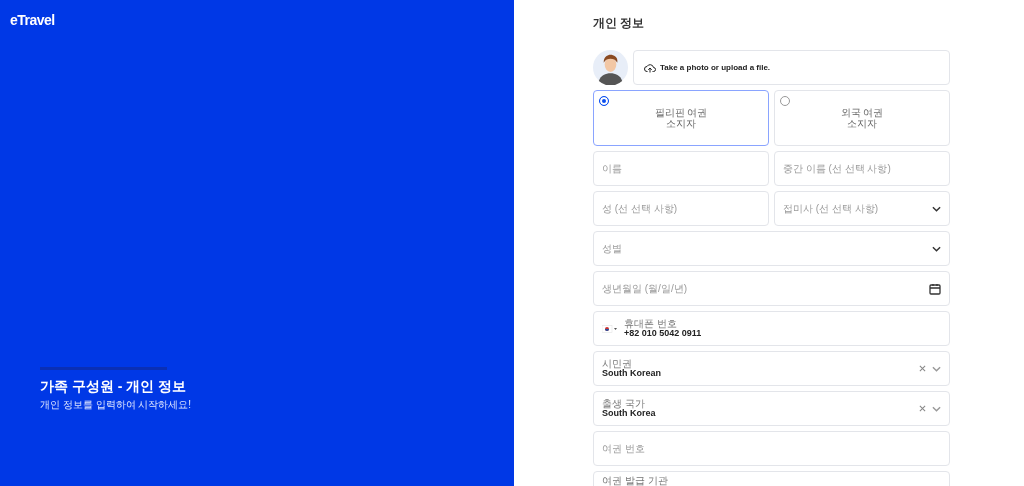 Image resolution: width=1024 pixels, height=486 pixels. Describe the element at coordinates (635, 480) in the screenshot. I see `field-label: 여권 발급 기관` at that location.